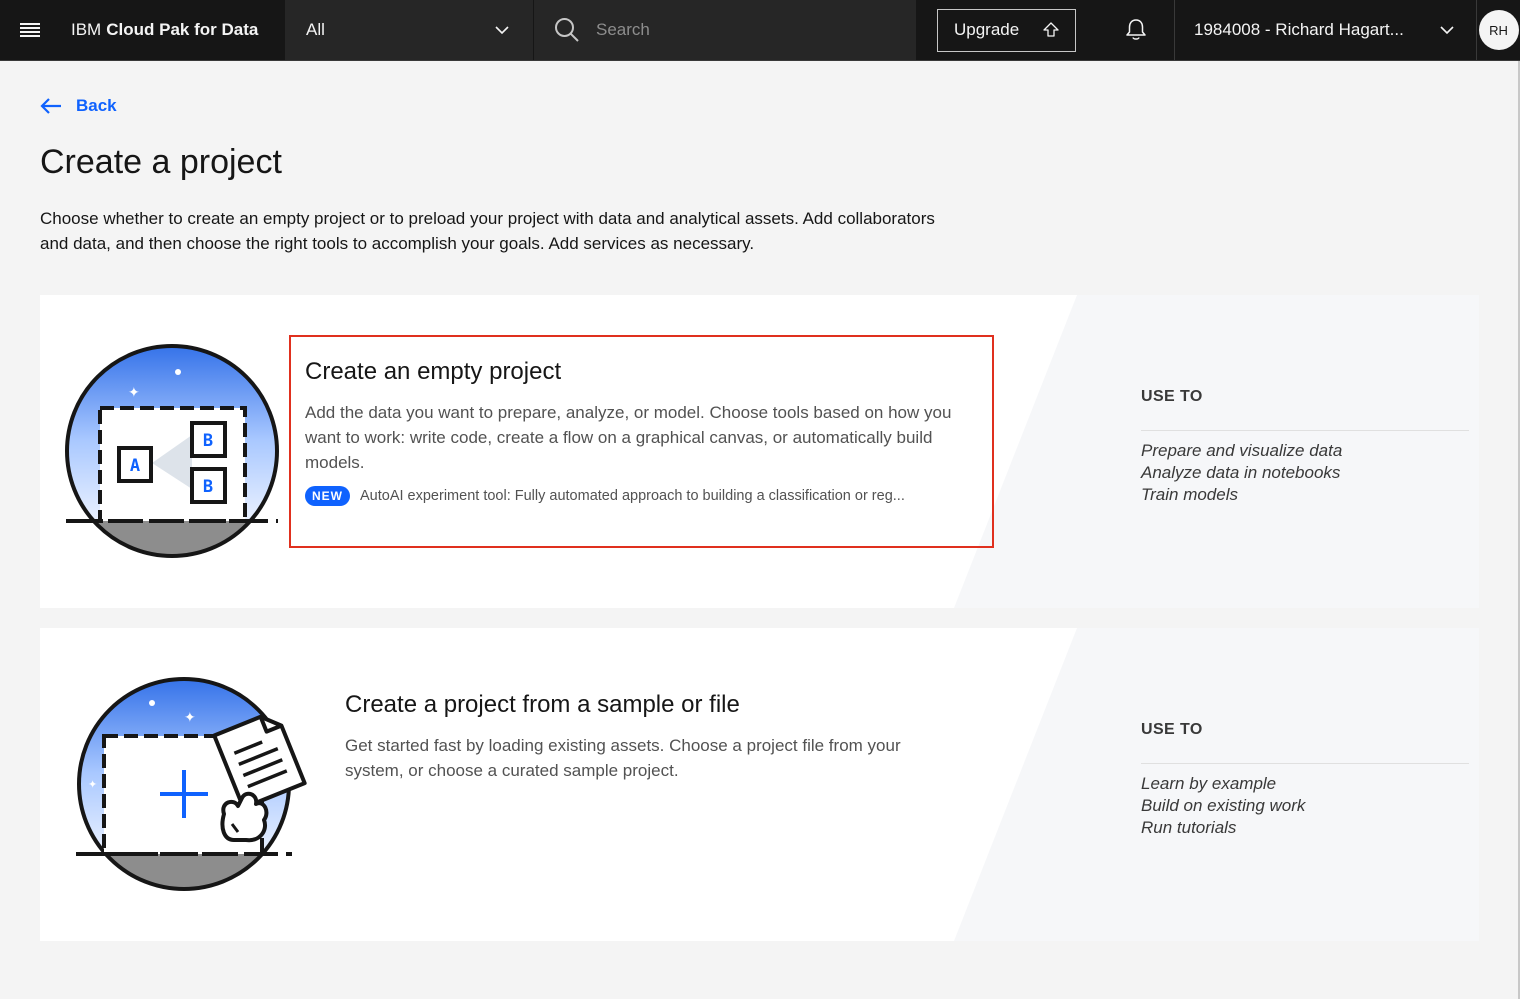 This screenshot has height=999, width=1520. What do you see at coordinates (315, 29) in the screenshot?
I see `scope-value: All` at bounding box center [315, 29].